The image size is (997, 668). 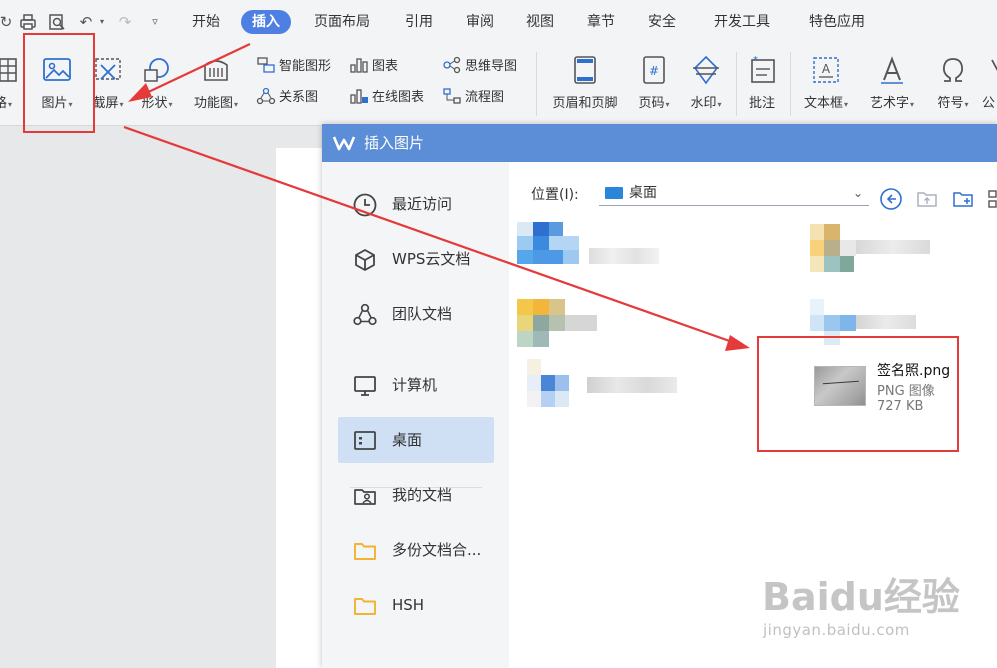 I want to click on relation-chart-icon, so click(x=266, y=96).